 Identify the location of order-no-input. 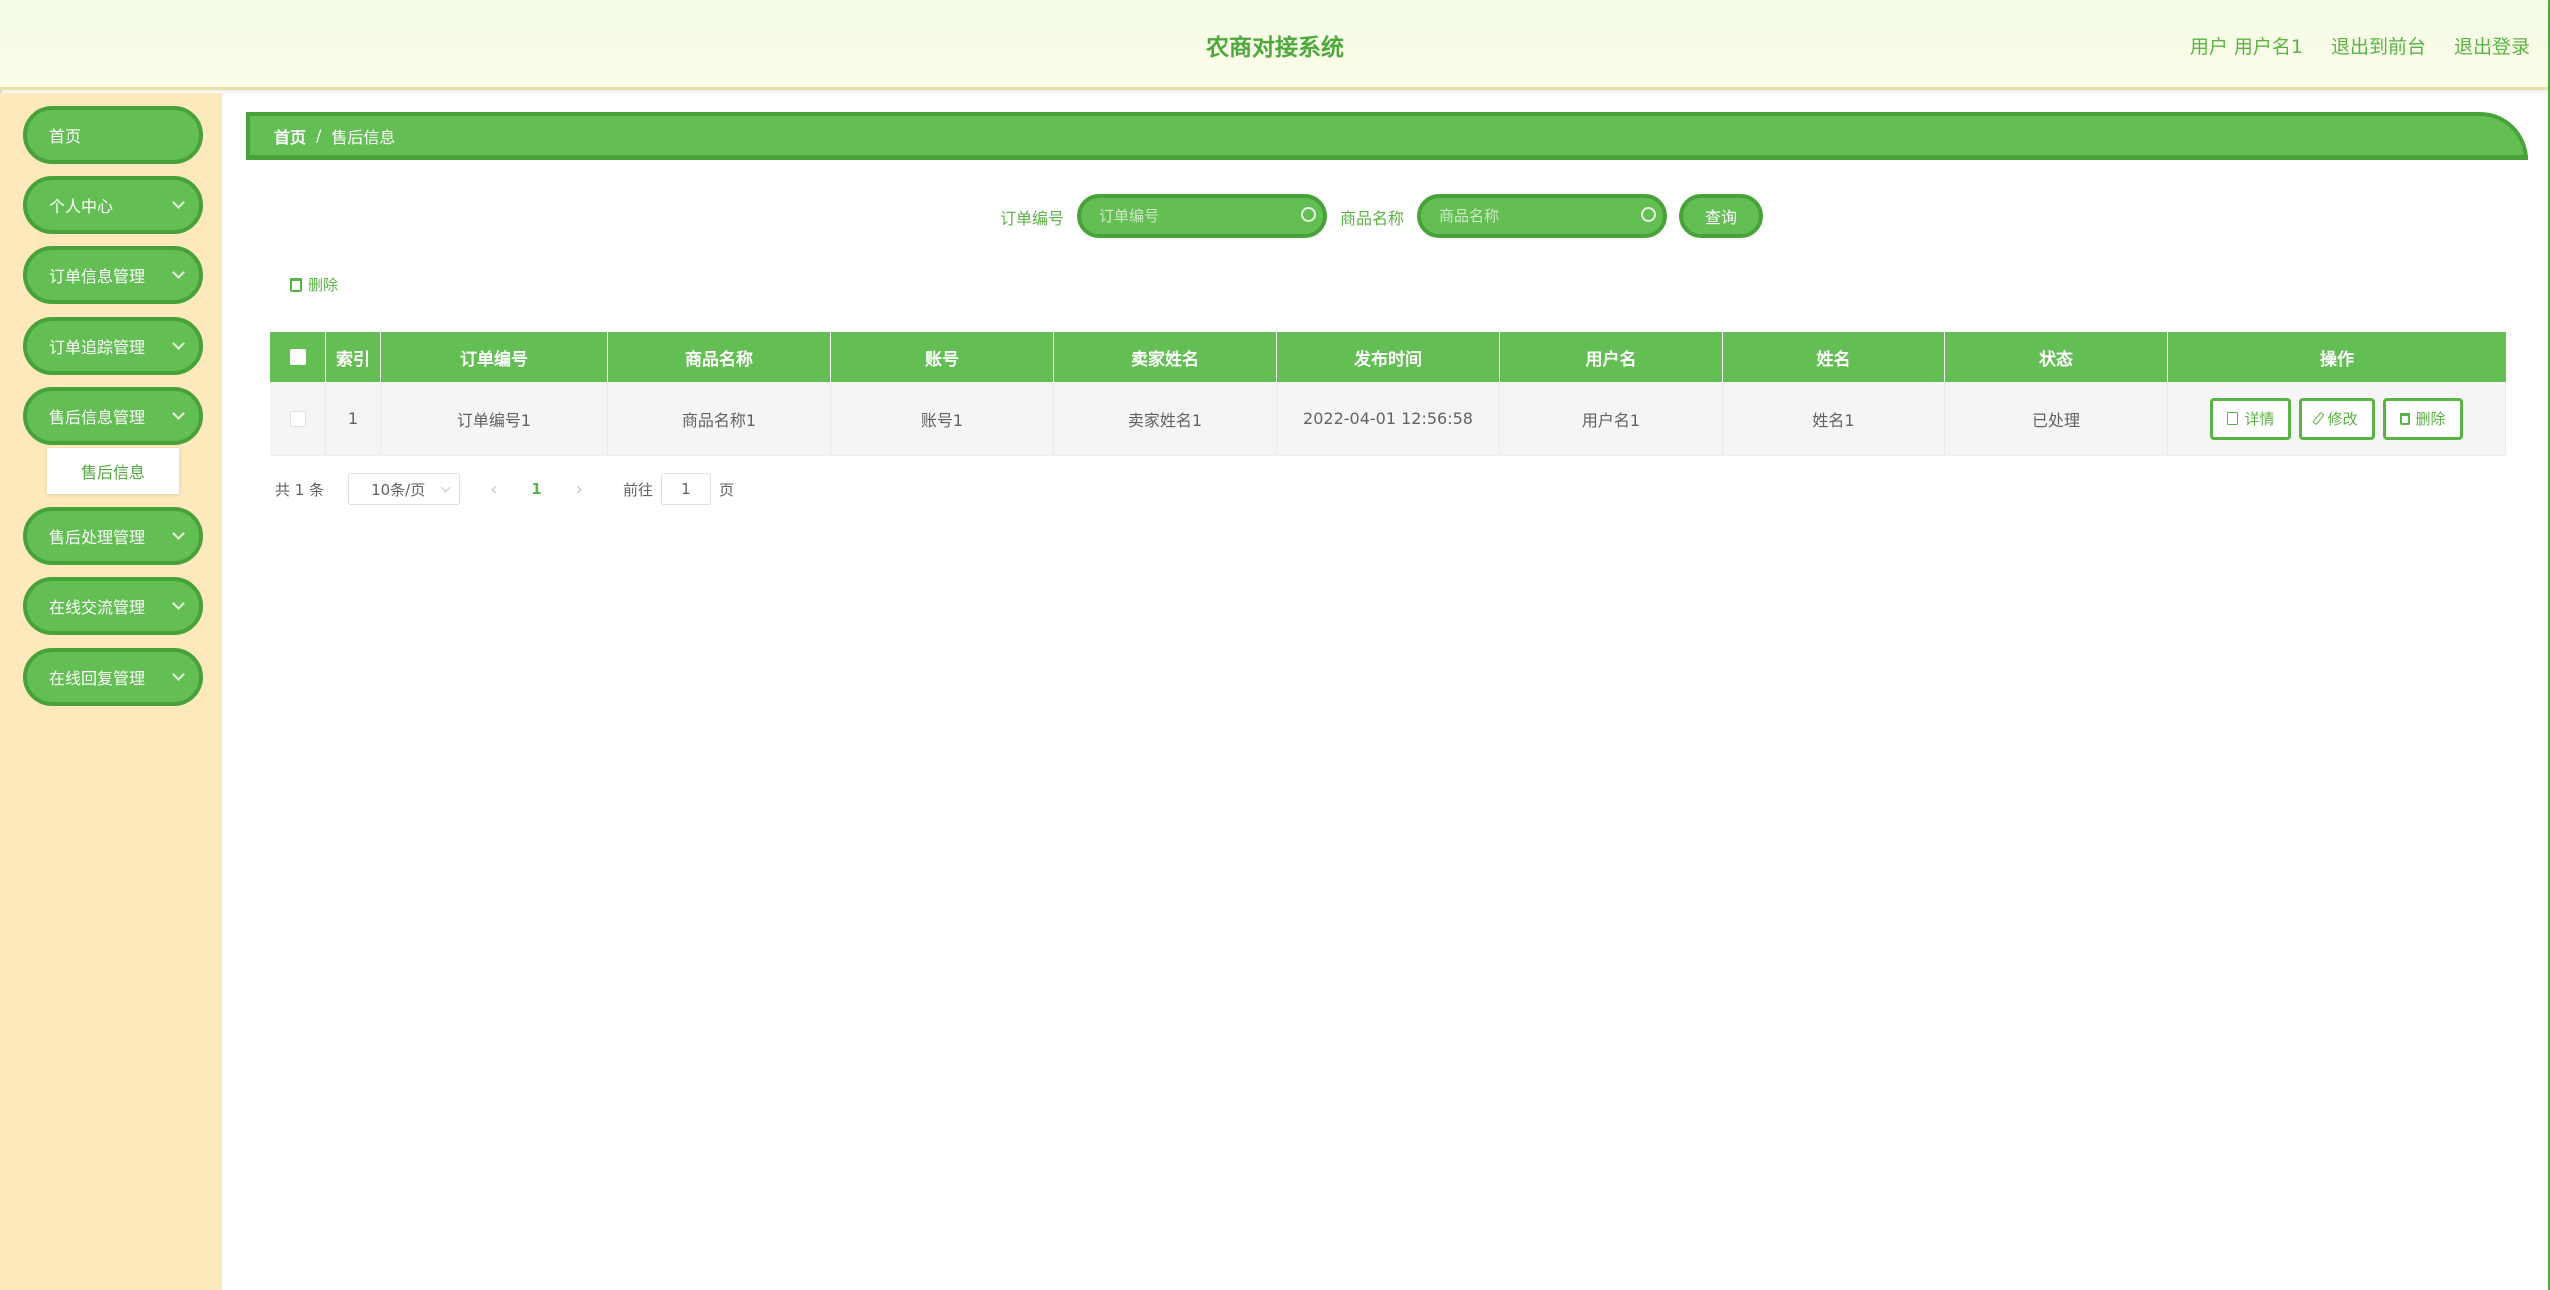
(1202, 216).